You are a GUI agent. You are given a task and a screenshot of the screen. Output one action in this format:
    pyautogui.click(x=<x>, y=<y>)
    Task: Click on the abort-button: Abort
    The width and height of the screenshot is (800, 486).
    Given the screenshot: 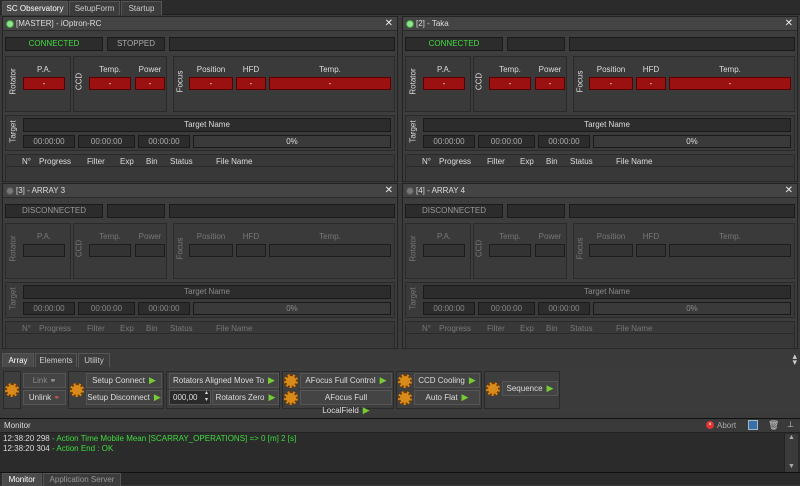 What is the action you would take?
    pyautogui.click(x=726, y=425)
    